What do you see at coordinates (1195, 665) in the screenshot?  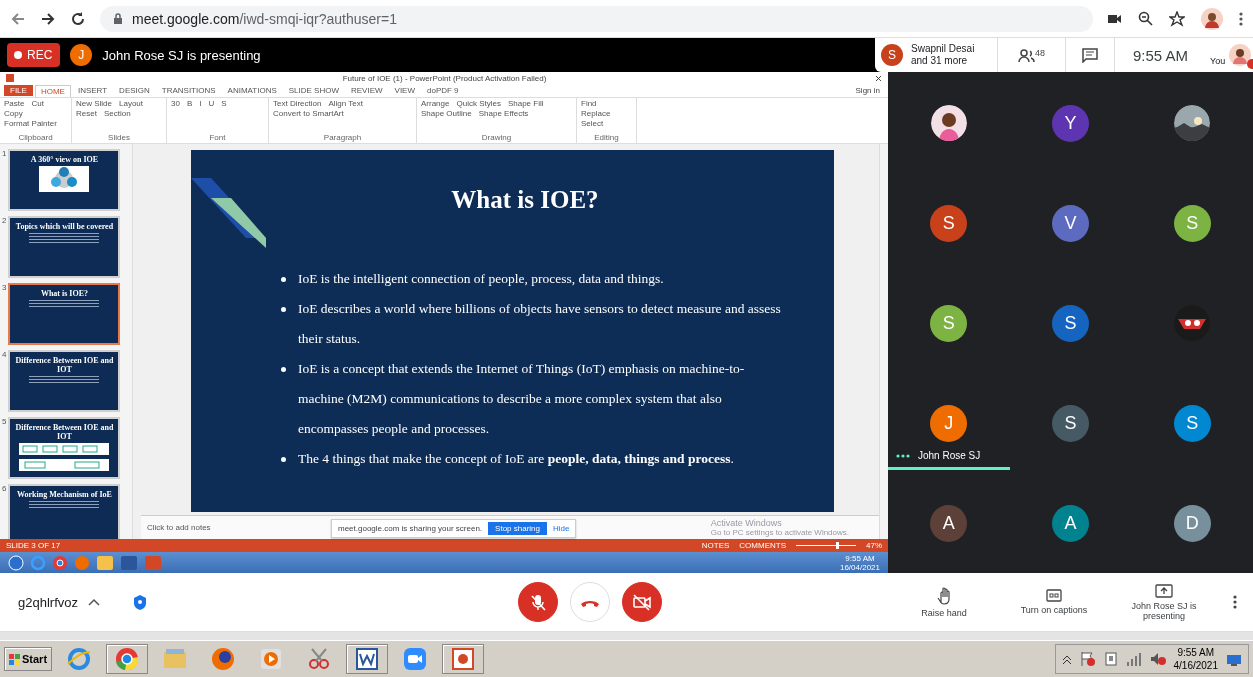 I see `clock-date: 4/16/2021` at bounding box center [1195, 665].